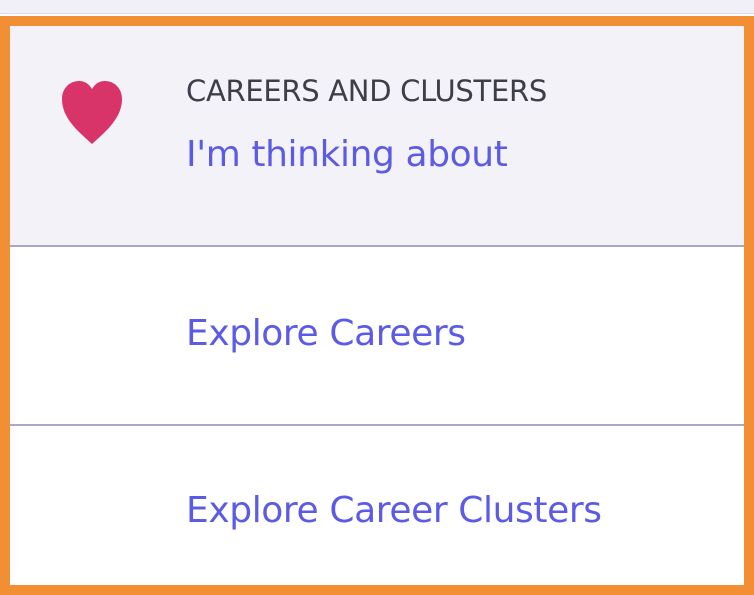  I want to click on explore-career-clusters-link: Explore Career Clusters, so click(394, 510).